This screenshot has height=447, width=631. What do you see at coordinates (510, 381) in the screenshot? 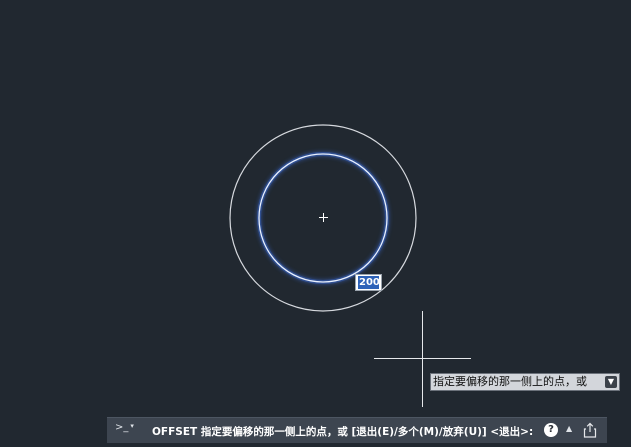
I see `tooltip-text: 指定要偏移的那一侧上的点，或` at bounding box center [510, 381].